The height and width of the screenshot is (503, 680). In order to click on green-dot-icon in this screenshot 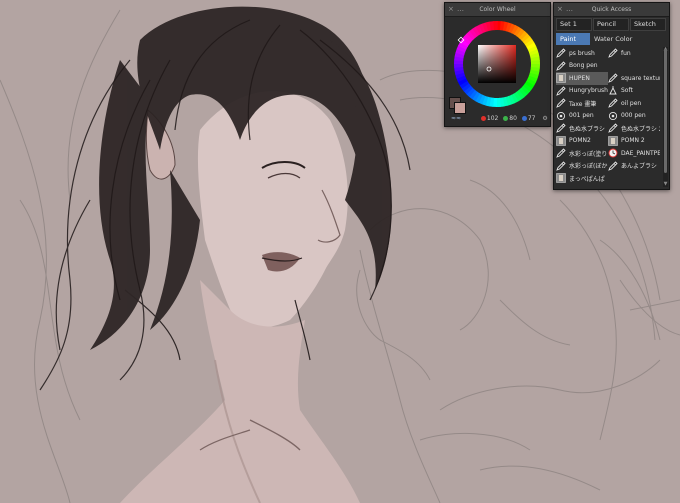, I will do `click(506, 118)`.